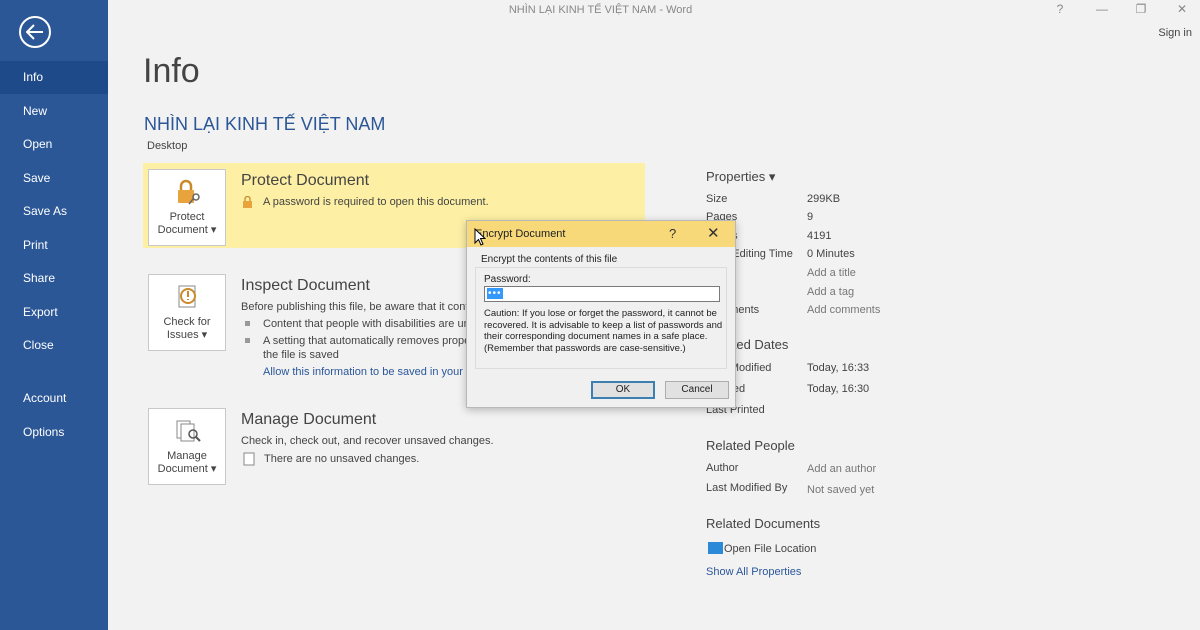 The image size is (1200, 630). Describe the element at coordinates (265, 124) in the screenshot. I see `document-title: NHÌN LẠI KINH TẾ VIỆT NAM` at that location.